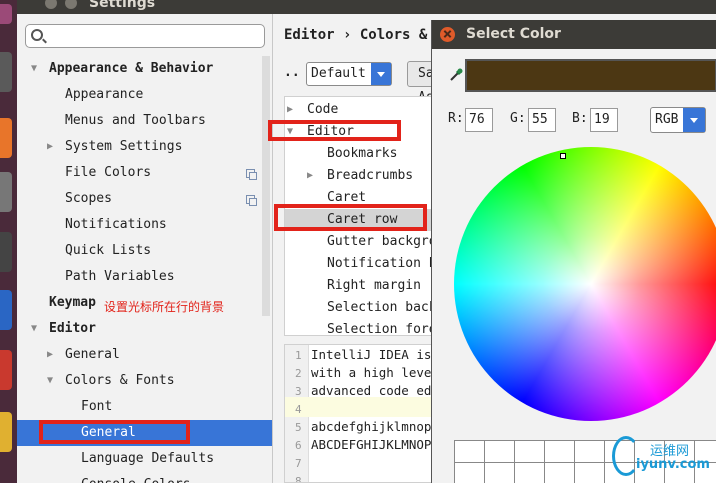  I want to click on project-scope-icon, so click(251, 174).